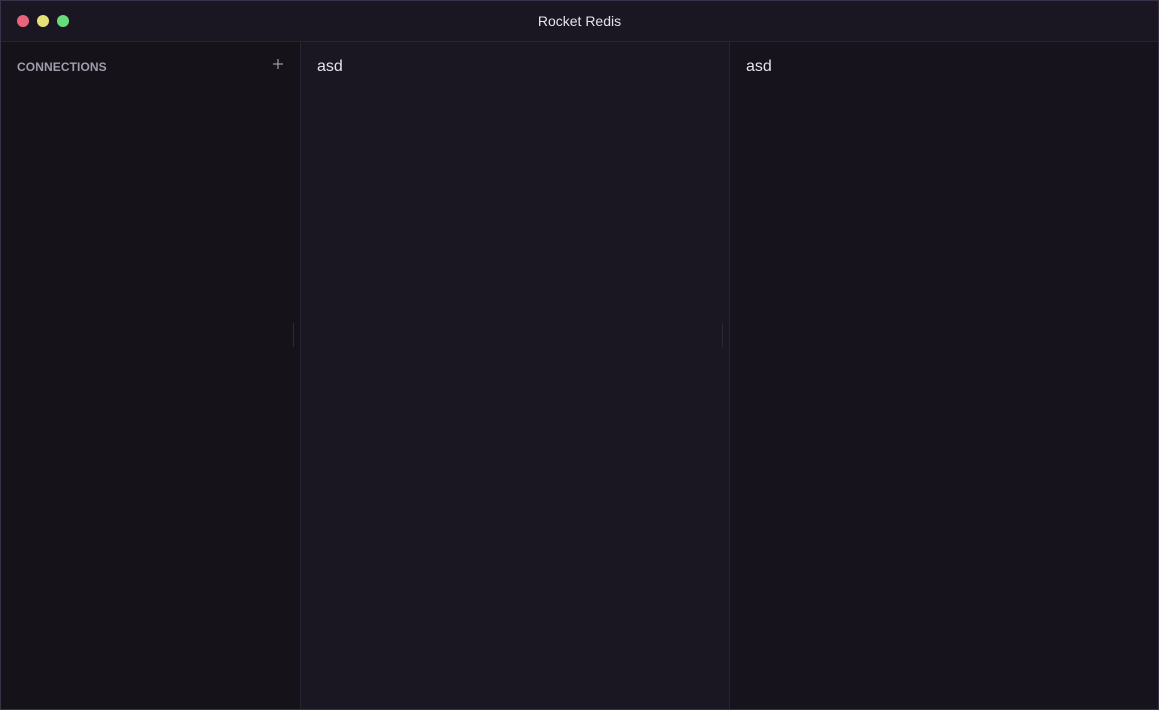  Describe the element at coordinates (293, 335) in the screenshot. I see `sidebar-resize-handle` at that location.